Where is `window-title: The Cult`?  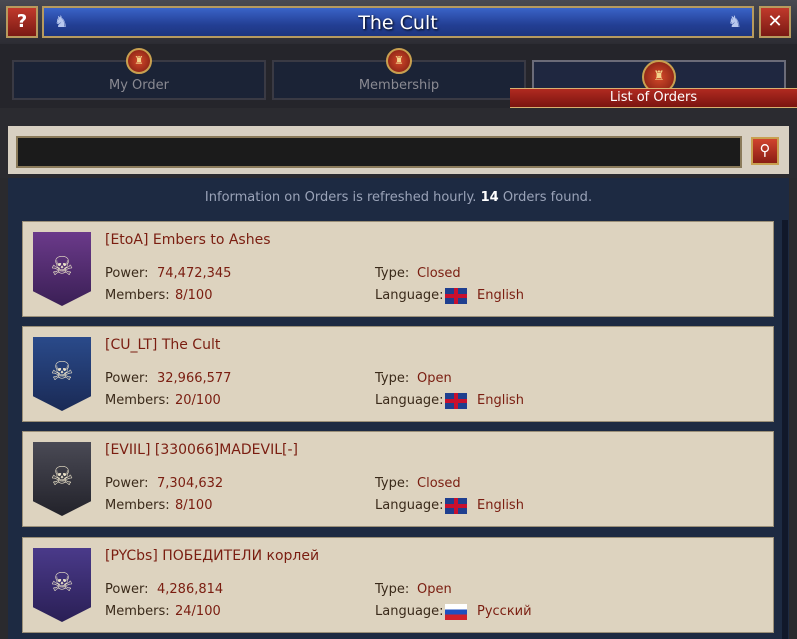
window-title: The Cult is located at coordinates (398, 23).